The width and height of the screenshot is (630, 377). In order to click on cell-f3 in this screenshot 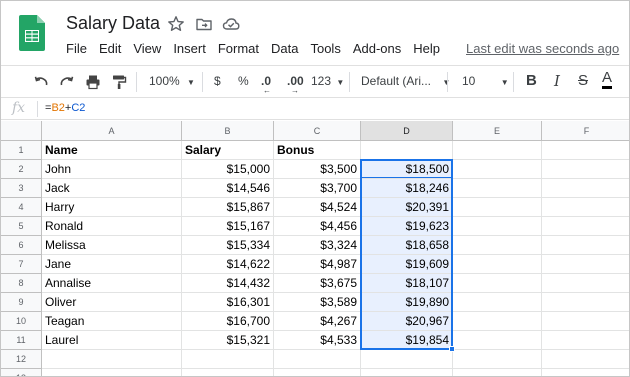, I will do `click(585, 188)`.